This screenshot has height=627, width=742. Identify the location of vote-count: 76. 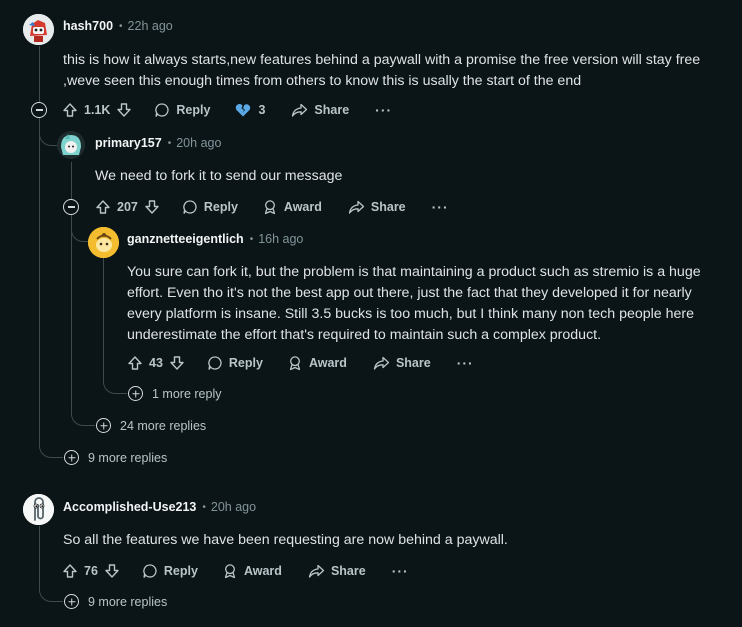
(91, 571).